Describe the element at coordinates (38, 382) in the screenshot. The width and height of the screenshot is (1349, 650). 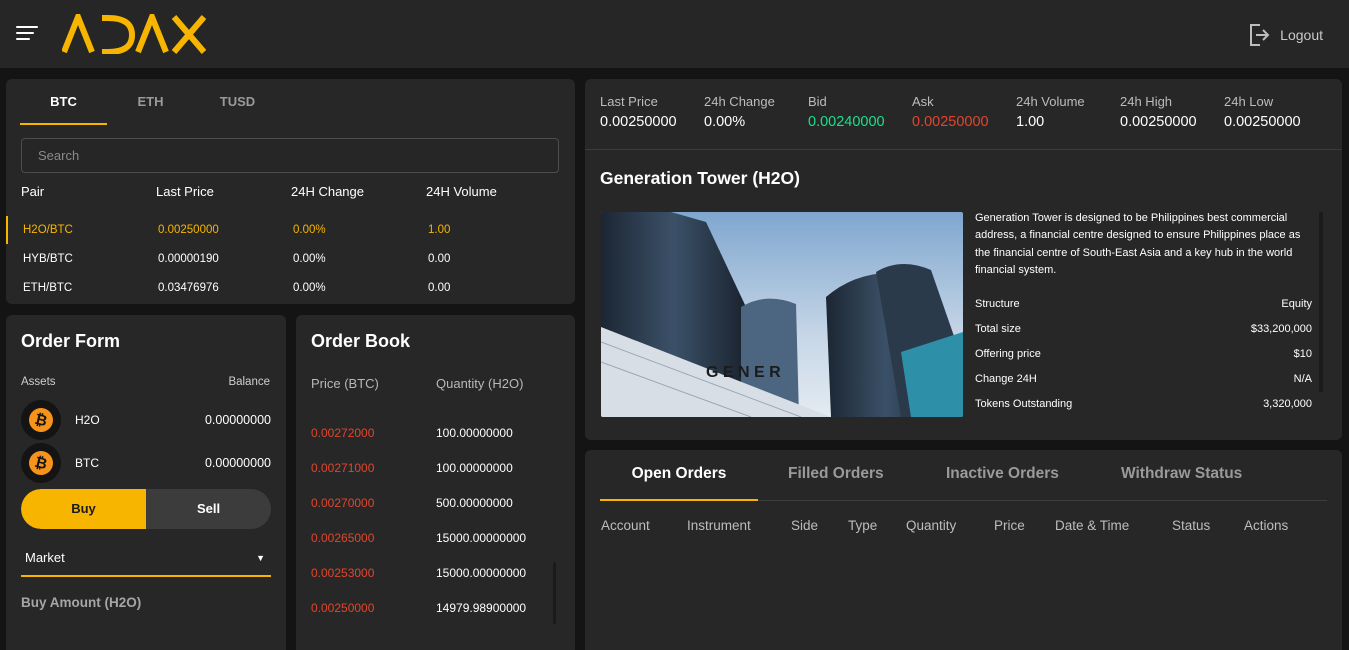
I see `assets-label: Assets` at that location.